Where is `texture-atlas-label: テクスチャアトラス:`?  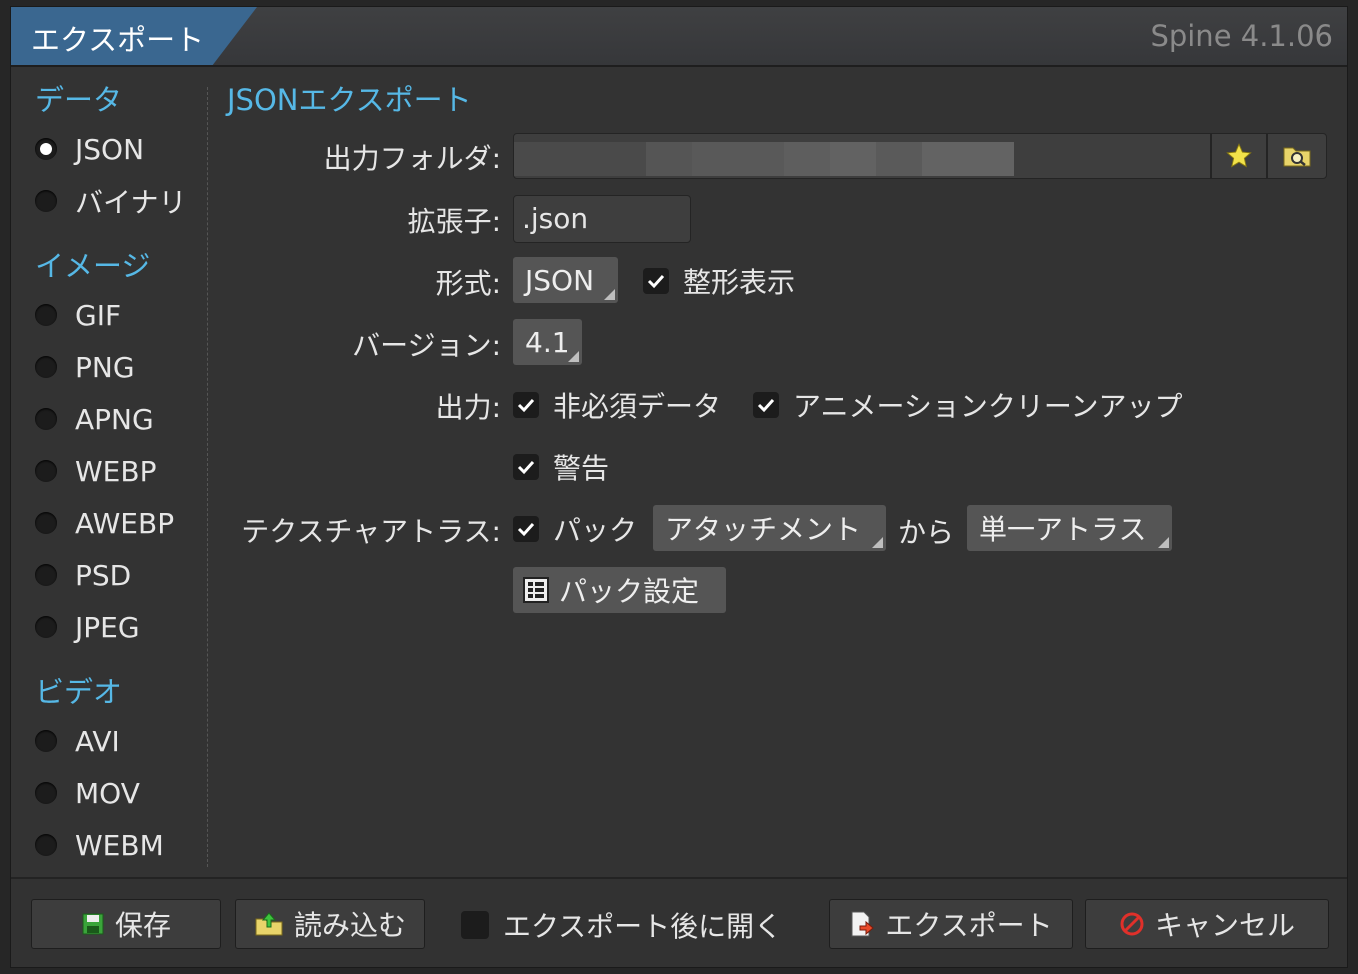
texture-atlas-label: テクスチャアトラス: is located at coordinates (371, 531).